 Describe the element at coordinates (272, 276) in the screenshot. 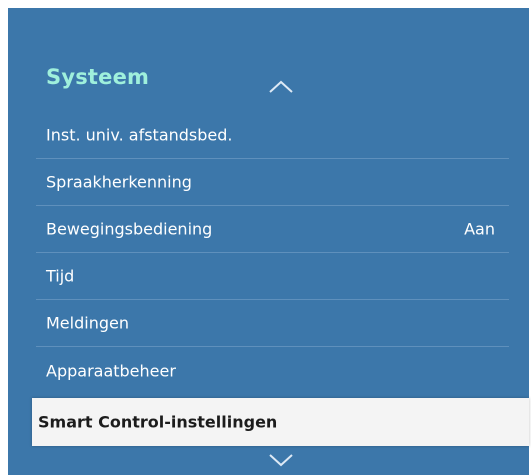

I see `menu-item-time: Tijd` at that location.